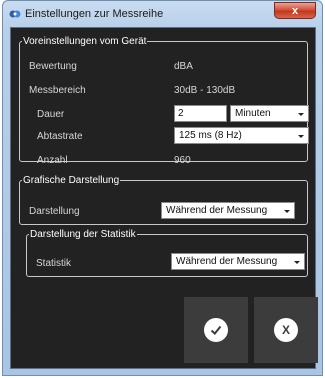  I want to click on dauer-unit-select: Minuten, so click(269, 113).